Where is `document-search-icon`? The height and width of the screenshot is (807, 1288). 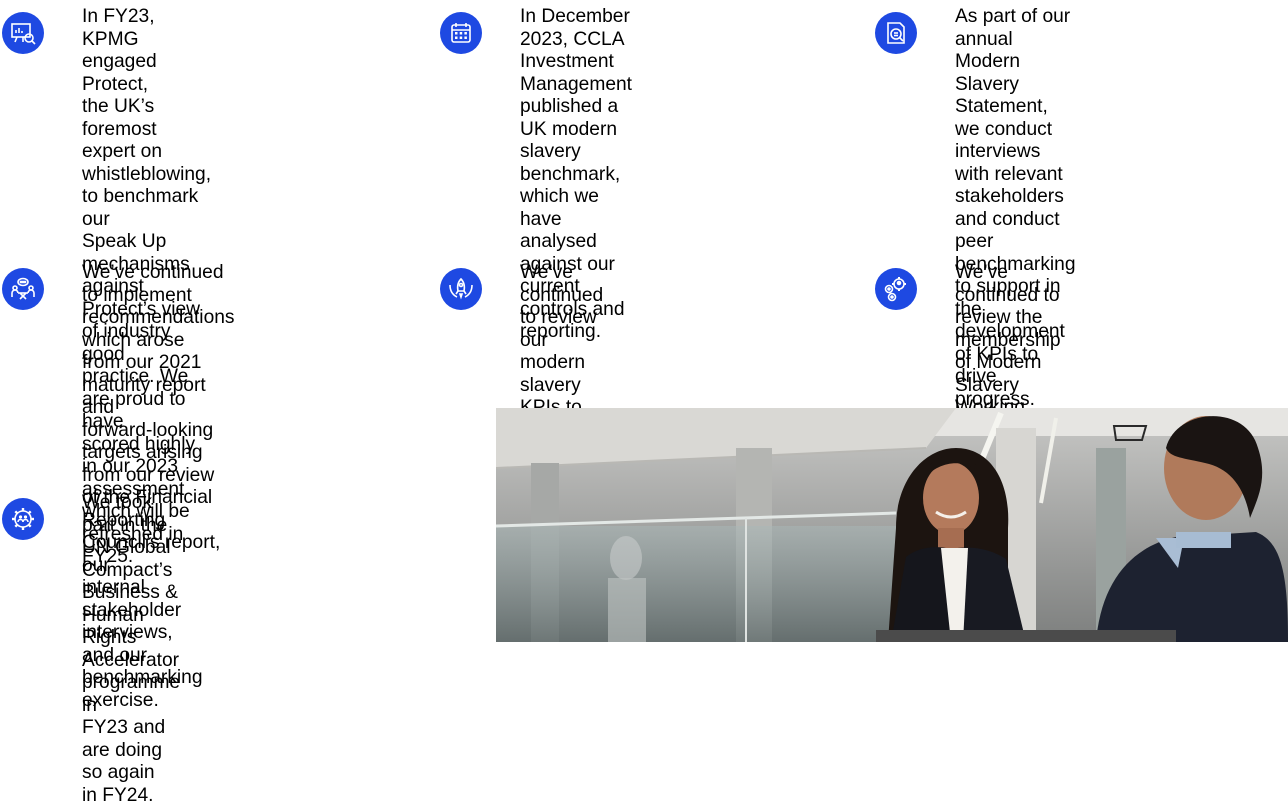
document-search-icon is located at coordinates (896, 33).